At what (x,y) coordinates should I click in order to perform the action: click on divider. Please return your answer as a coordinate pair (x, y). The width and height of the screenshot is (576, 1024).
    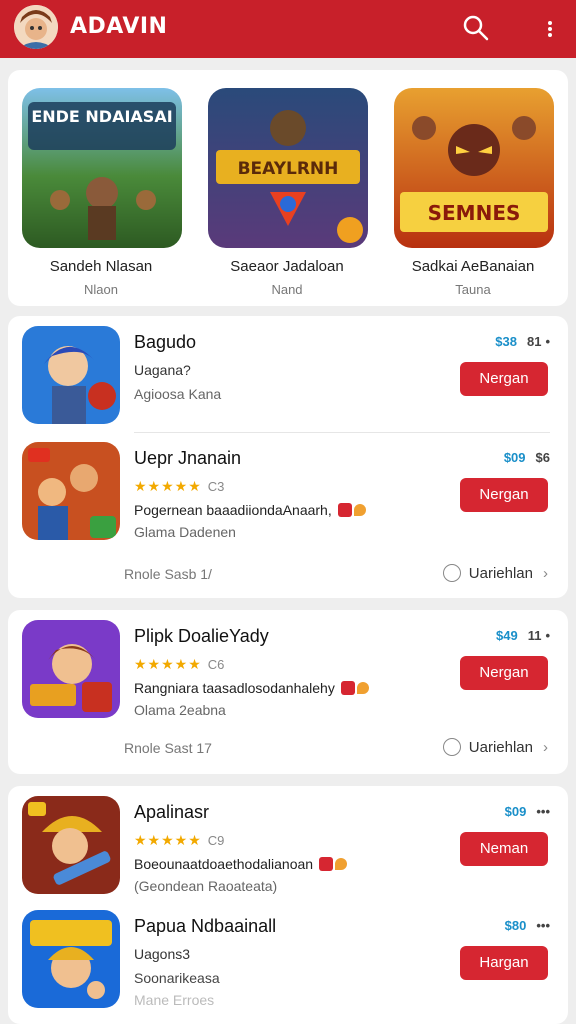
    Looking at the image, I should click on (342, 432).